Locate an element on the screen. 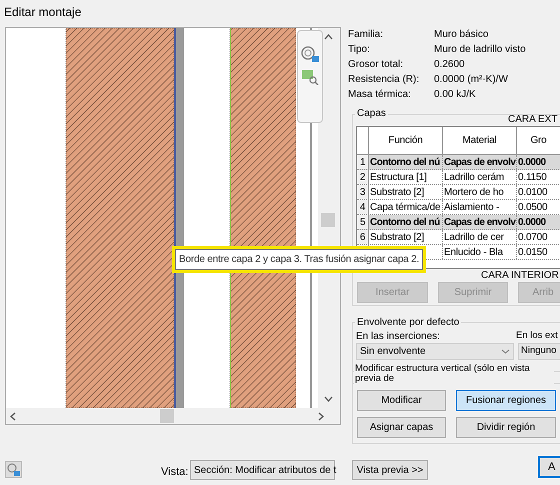  table-cell: Capa térmica/de is located at coordinates (406, 207).